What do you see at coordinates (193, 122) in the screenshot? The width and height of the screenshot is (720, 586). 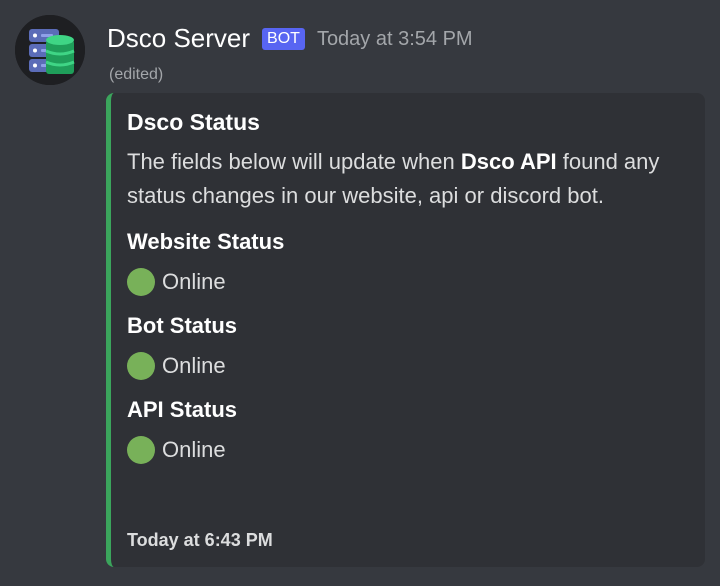 I see `embed-title: Dsco Status` at bounding box center [193, 122].